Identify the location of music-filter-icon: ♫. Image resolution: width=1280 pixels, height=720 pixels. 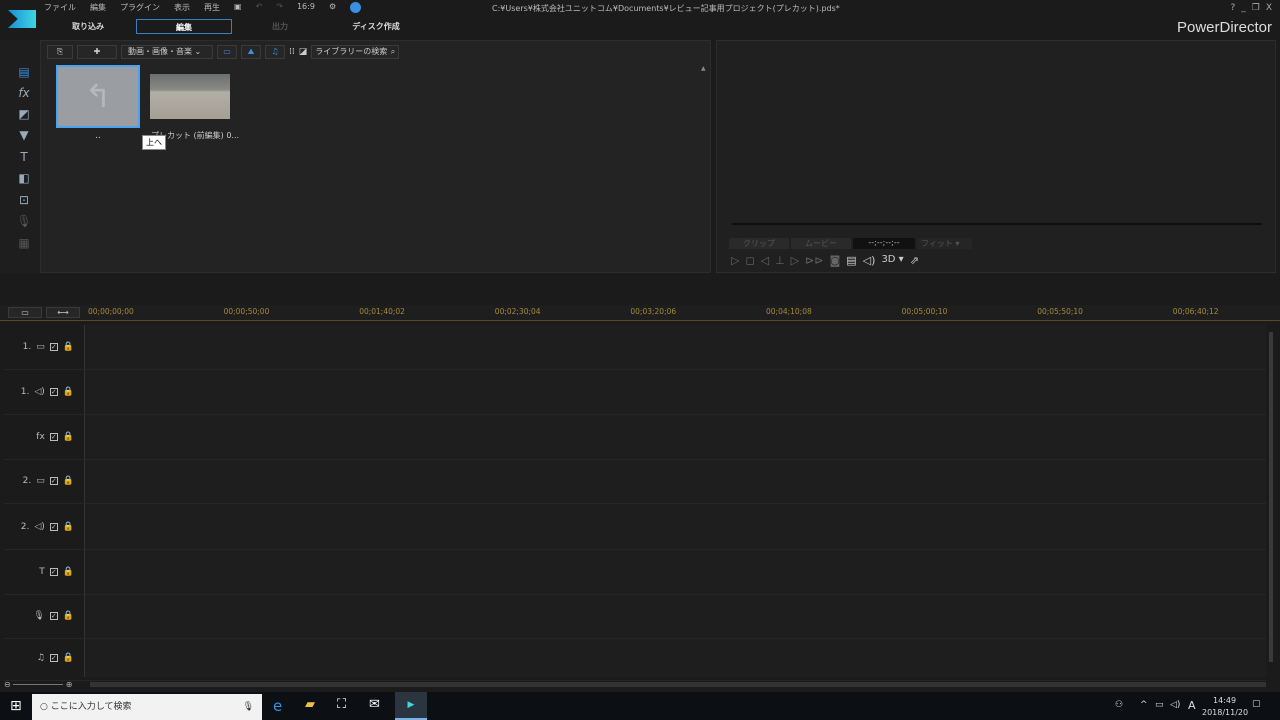
(275, 52).